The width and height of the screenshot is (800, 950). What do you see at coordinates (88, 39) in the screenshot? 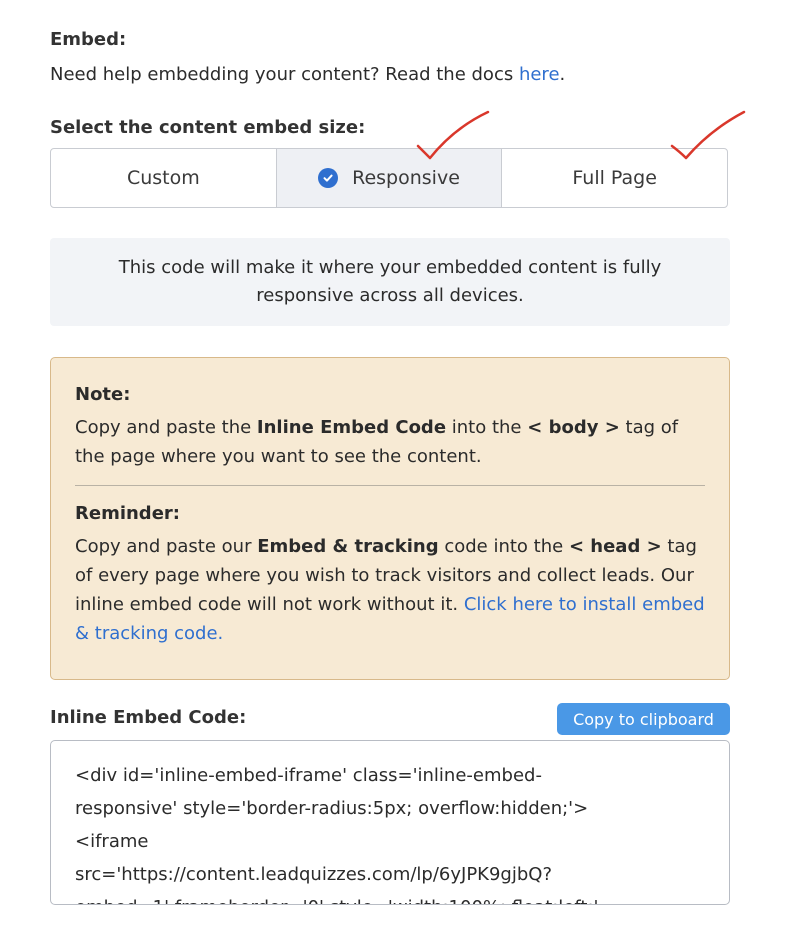
I see `embed-heading: Embed:` at bounding box center [88, 39].